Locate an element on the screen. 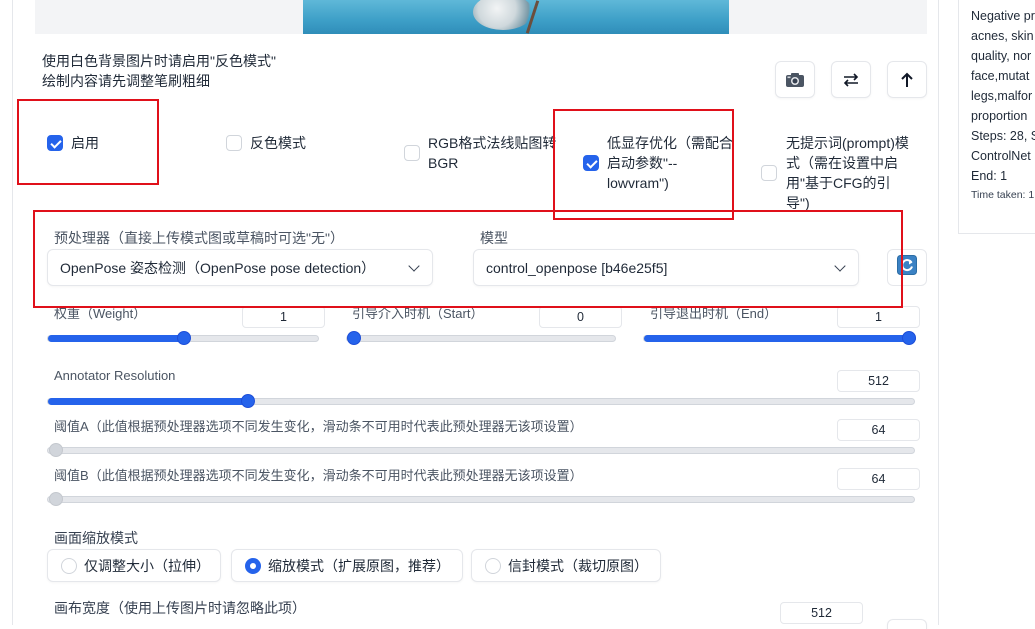 This screenshot has width=1035, height=629. invert-hint: 使用白色背景图片时请启用"反色模式" is located at coordinates (159, 61).